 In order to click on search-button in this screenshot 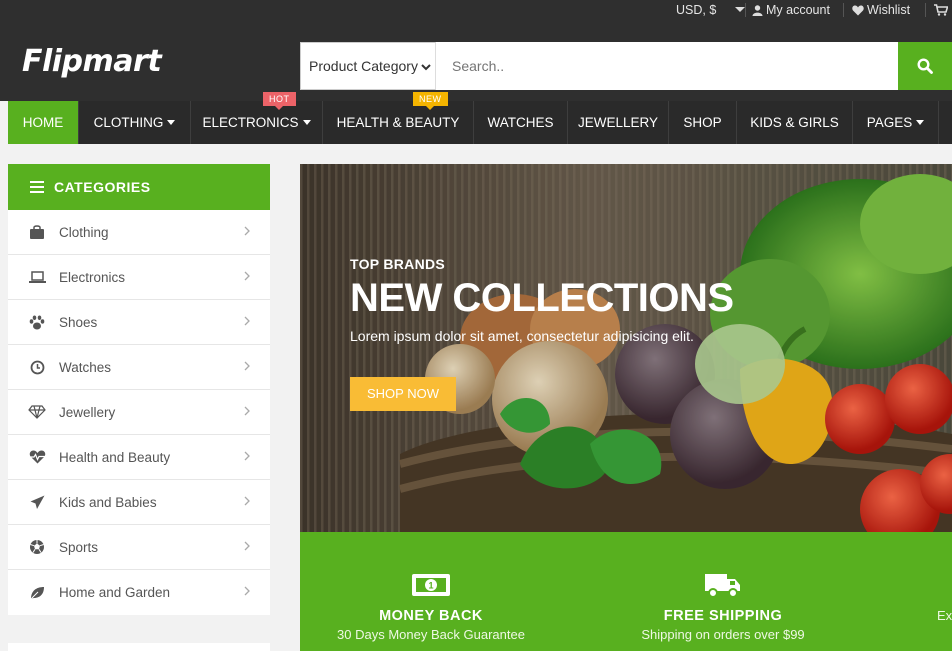, I will do `click(925, 66)`.